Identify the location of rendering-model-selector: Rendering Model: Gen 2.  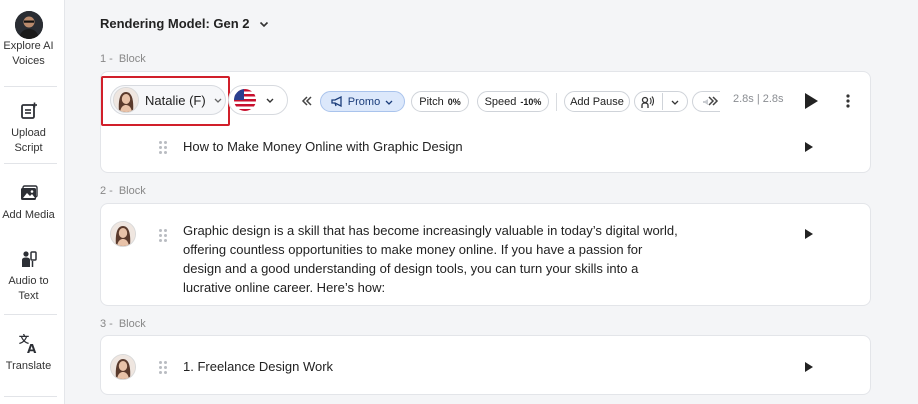
(185, 23).